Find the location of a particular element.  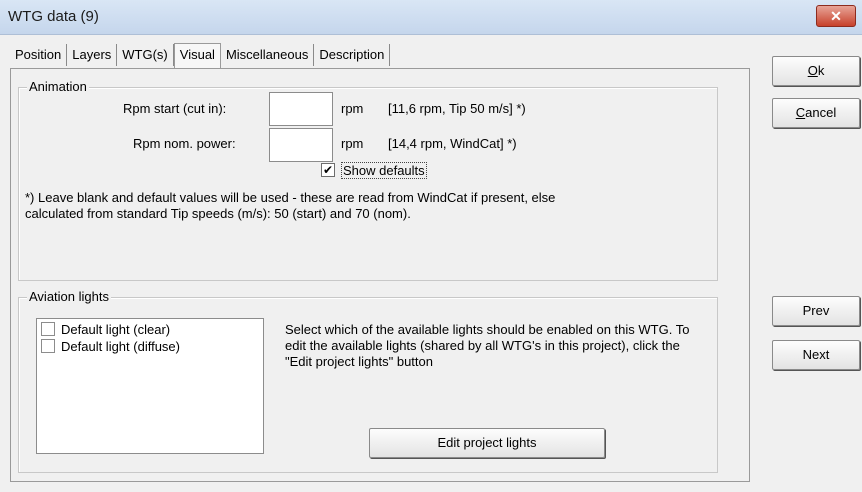

rpm-start-label: Rpm start (cut in): is located at coordinates (175, 108).